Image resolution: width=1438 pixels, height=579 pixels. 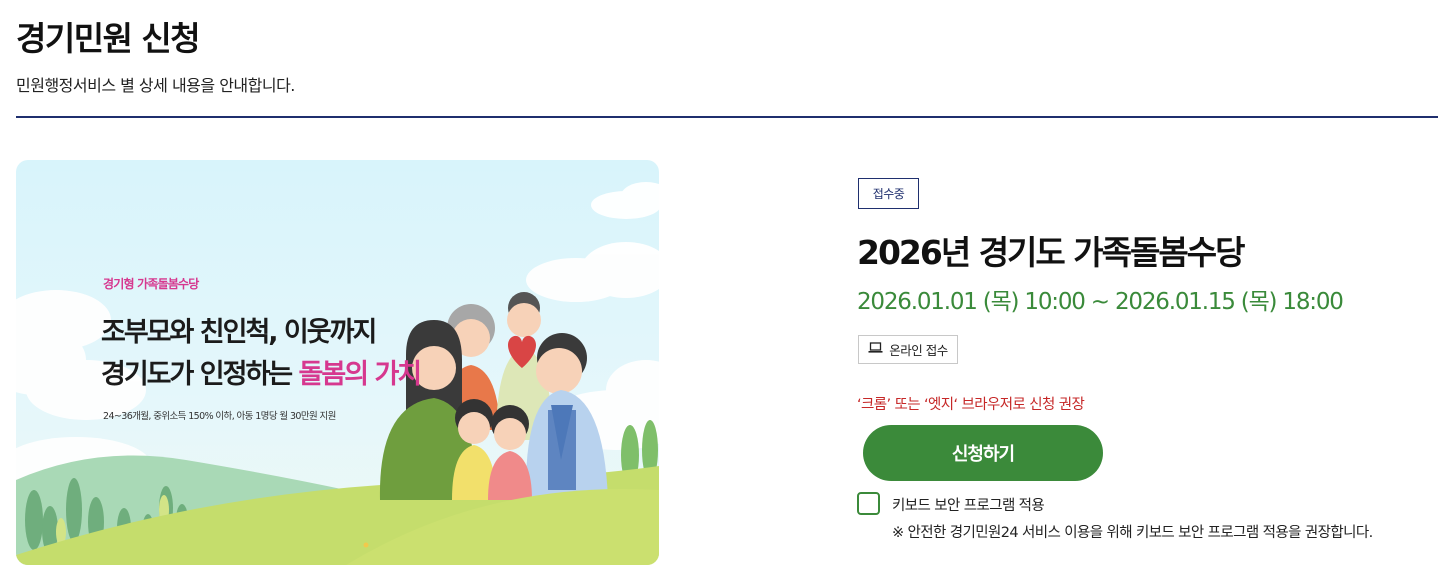 What do you see at coordinates (200, 374) in the screenshot?
I see `banner-headline-2-main: 경기도가 인정하는` at bounding box center [200, 374].